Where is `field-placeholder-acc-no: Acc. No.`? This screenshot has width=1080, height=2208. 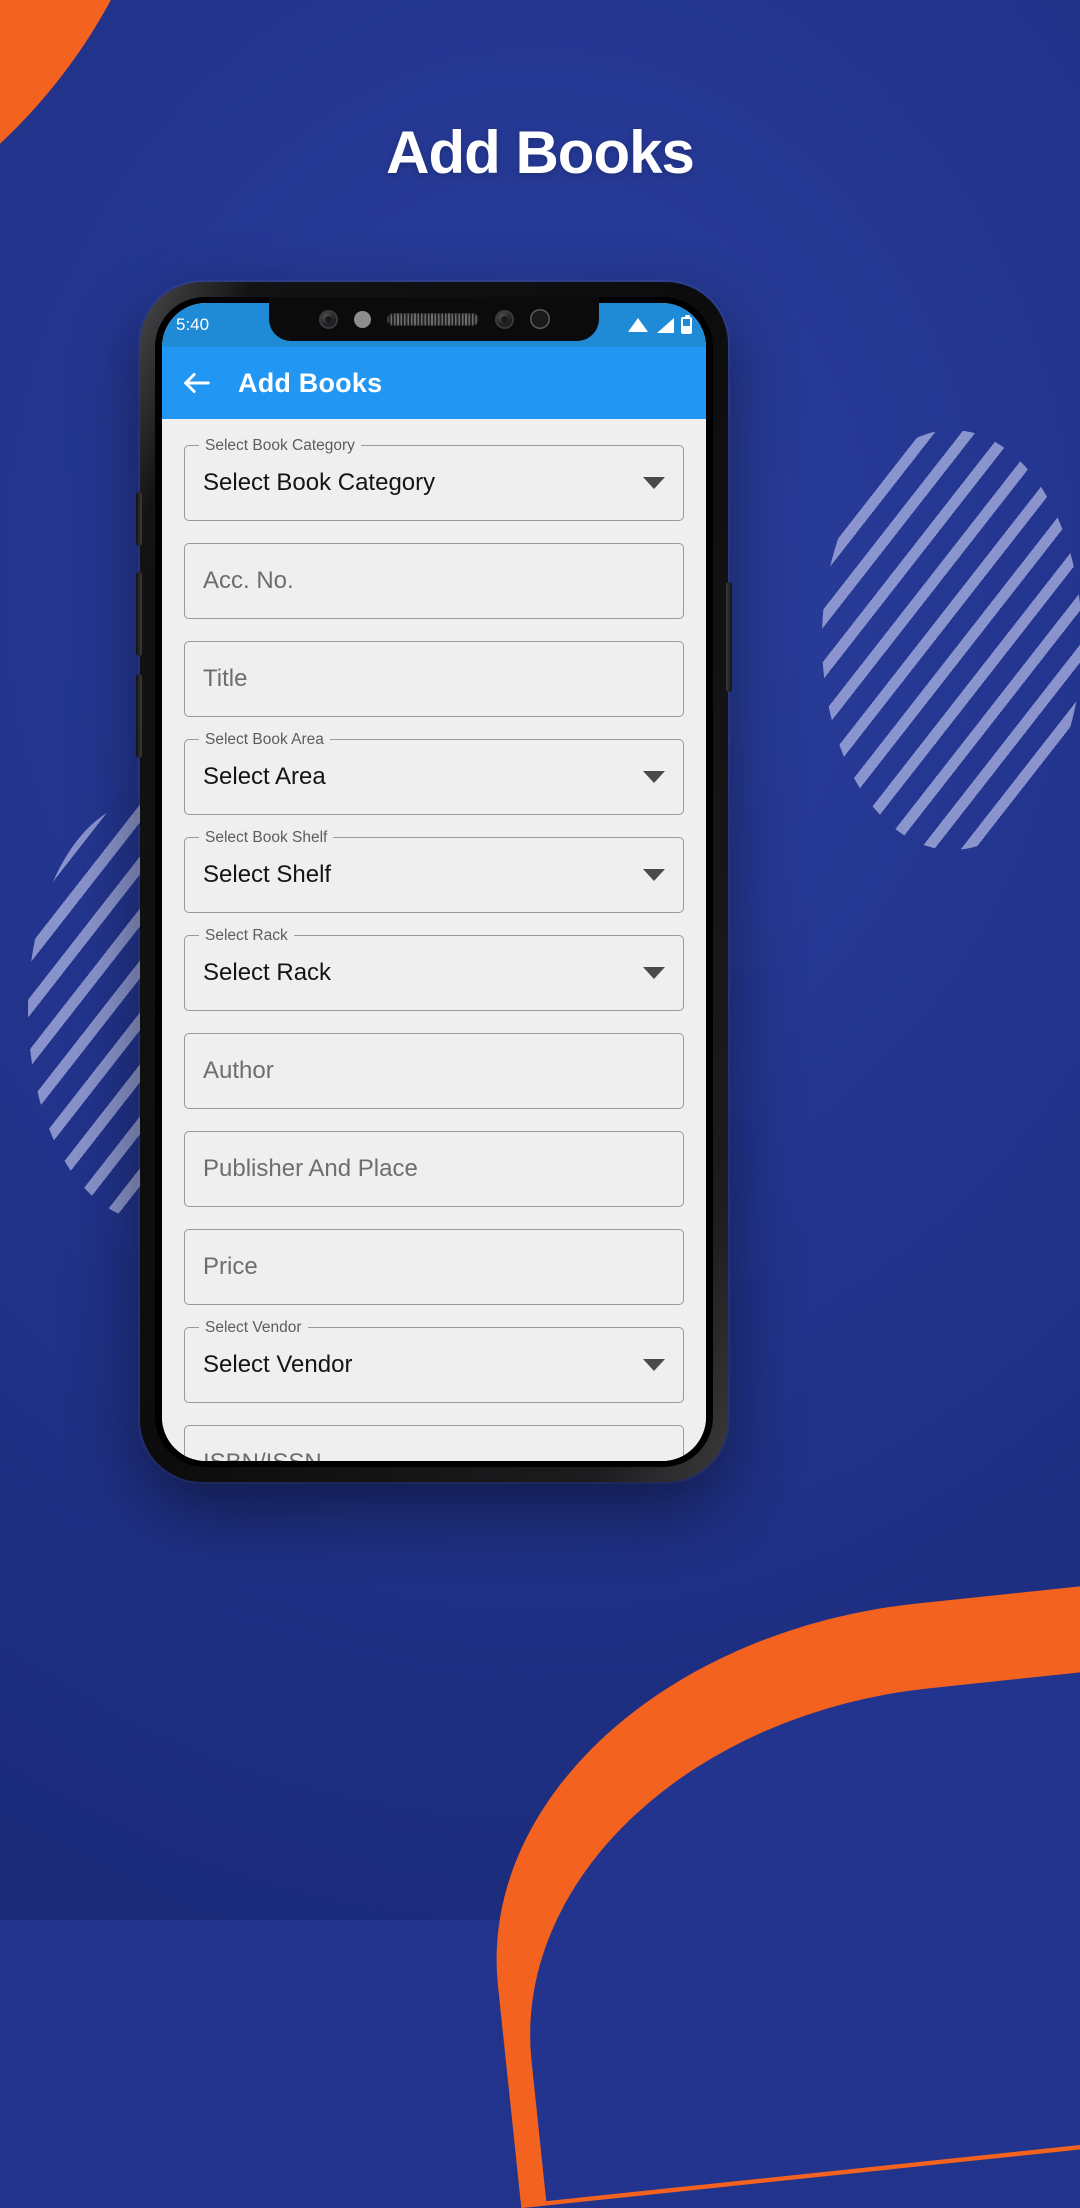 field-placeholder-acc-no: Acc. No. is located at coordinates (248, 580).